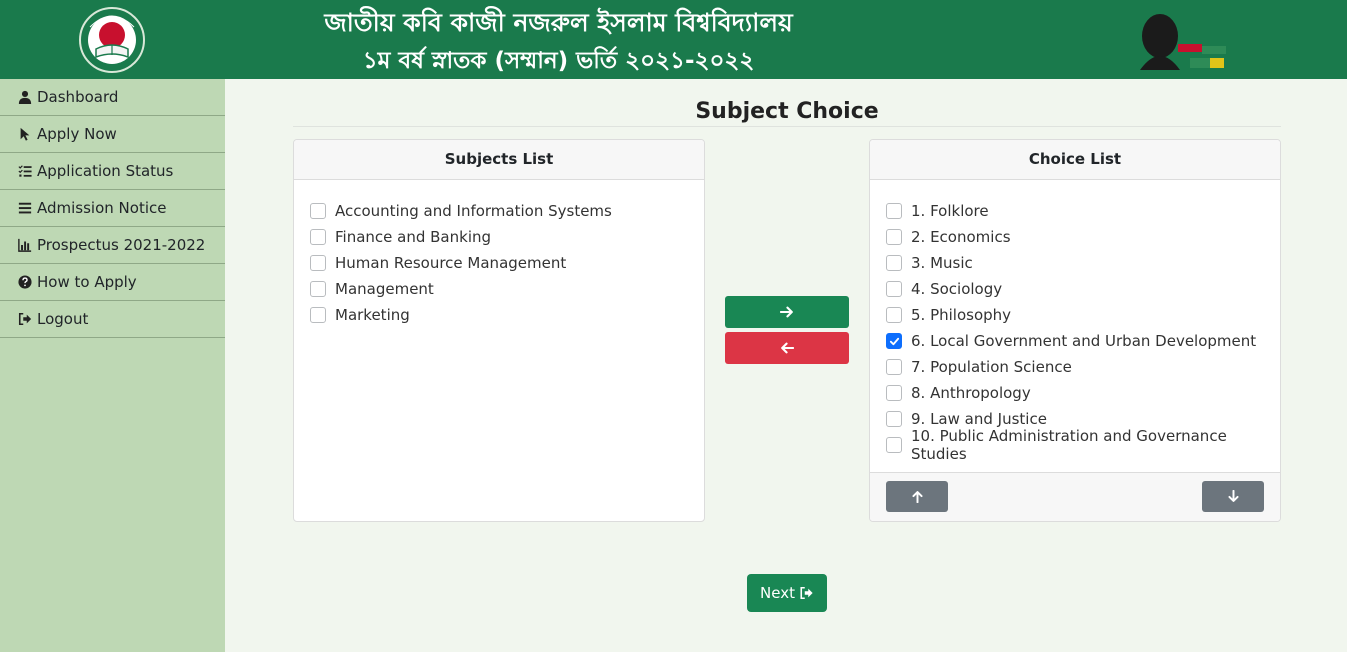 The width and height of the screenshot is (1347, 652). I want to click on checkbox-checked, so click(894, 341).